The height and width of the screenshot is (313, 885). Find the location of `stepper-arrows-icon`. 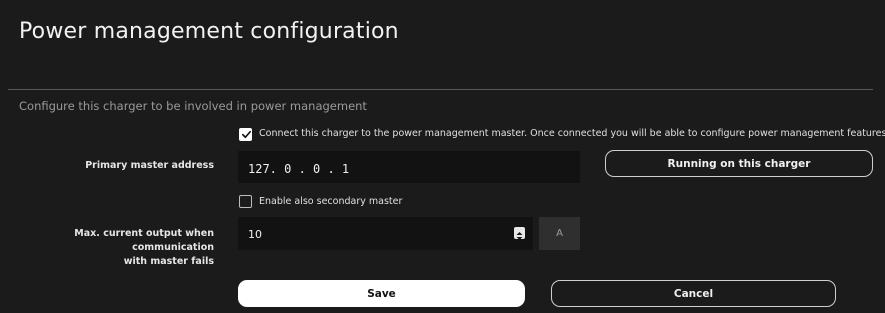

stepper-arrows-icon is located at coordinates (519, 236).